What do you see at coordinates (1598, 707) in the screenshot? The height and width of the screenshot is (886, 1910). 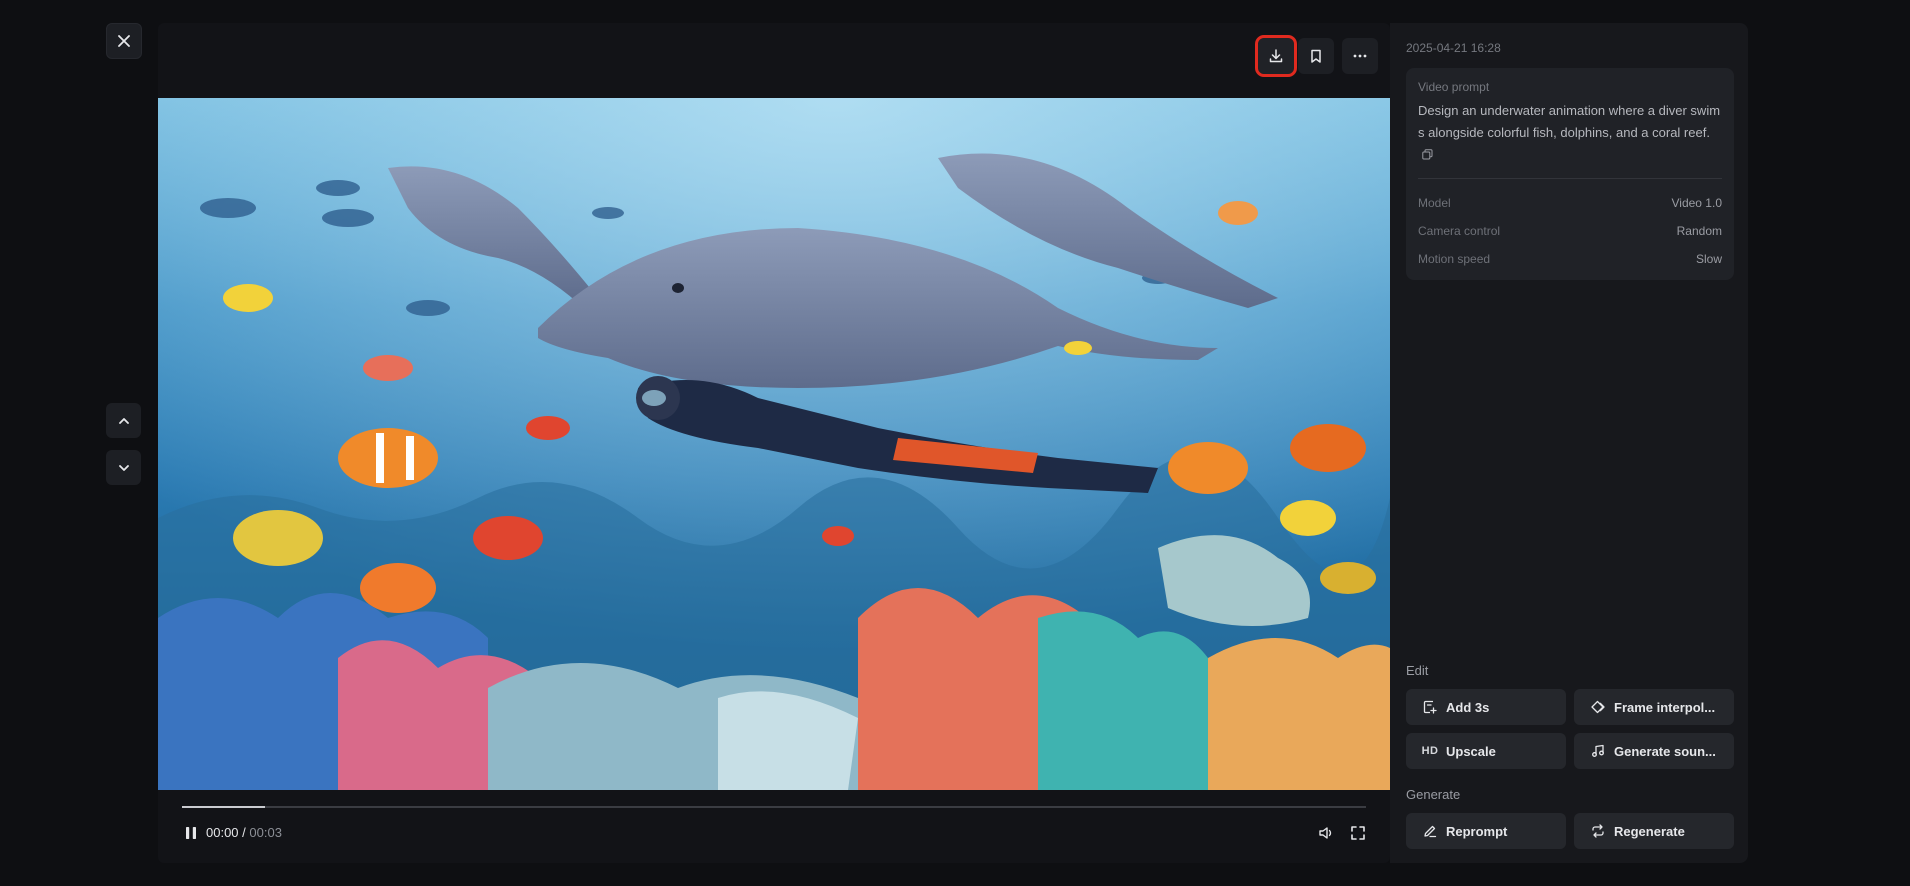 I see `frame-interpolation-icon` at bounding box center [1598, 707].